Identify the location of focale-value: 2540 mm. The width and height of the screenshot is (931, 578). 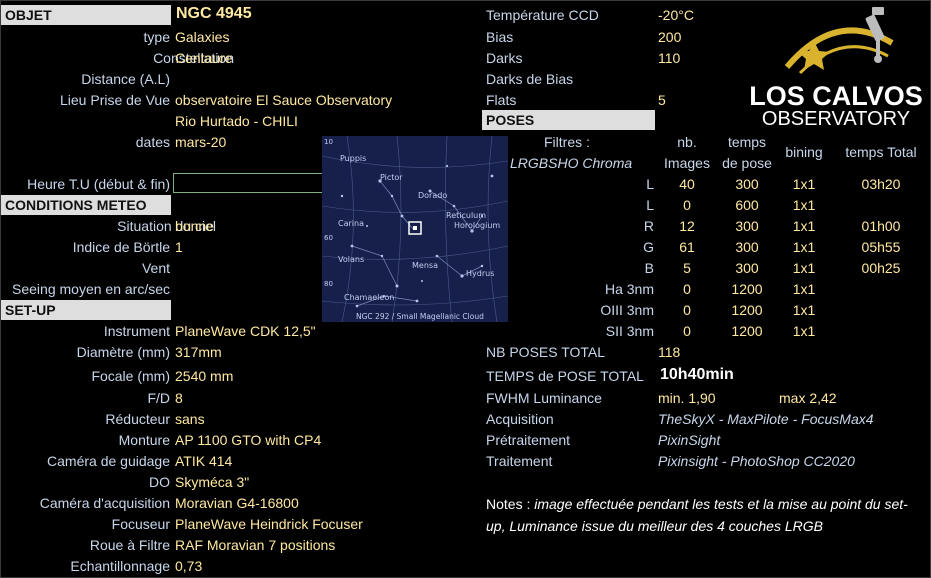
(204, 376).